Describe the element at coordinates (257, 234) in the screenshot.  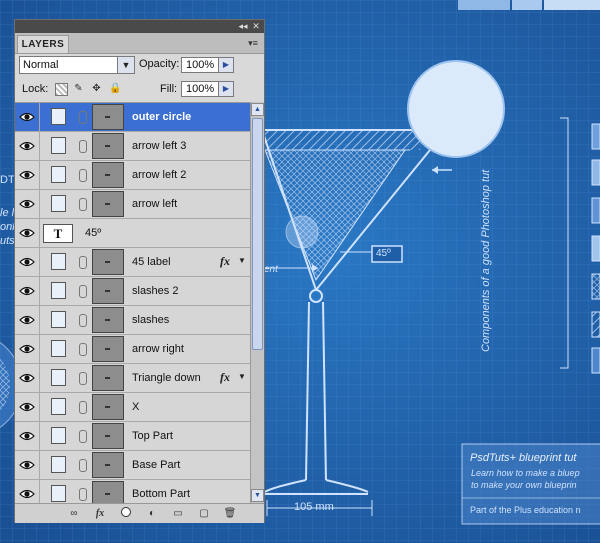
I see `scrollbar-thumb` at that location.